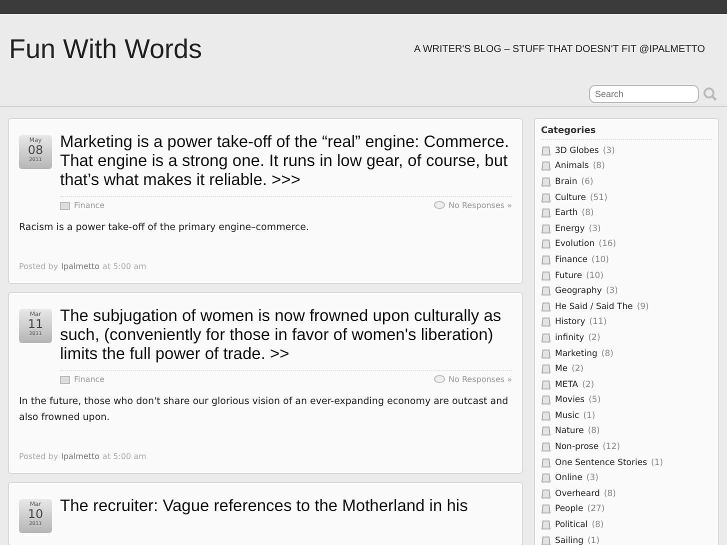 The height and width of the screenshot is (545, 727). Describe the element at coordinates (598, 322) in the screenshot. I see `category-count: (11)` at that location.